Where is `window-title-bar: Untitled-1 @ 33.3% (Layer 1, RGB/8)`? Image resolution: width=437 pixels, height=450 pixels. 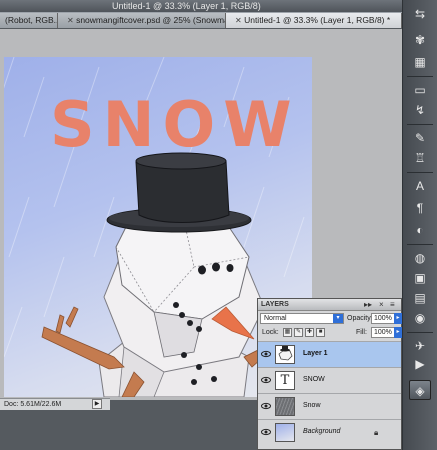 window-title-bar: Untitled-1 @ 33.3% (Layer 1, RGB/8) is located at coordinates (201, 6).